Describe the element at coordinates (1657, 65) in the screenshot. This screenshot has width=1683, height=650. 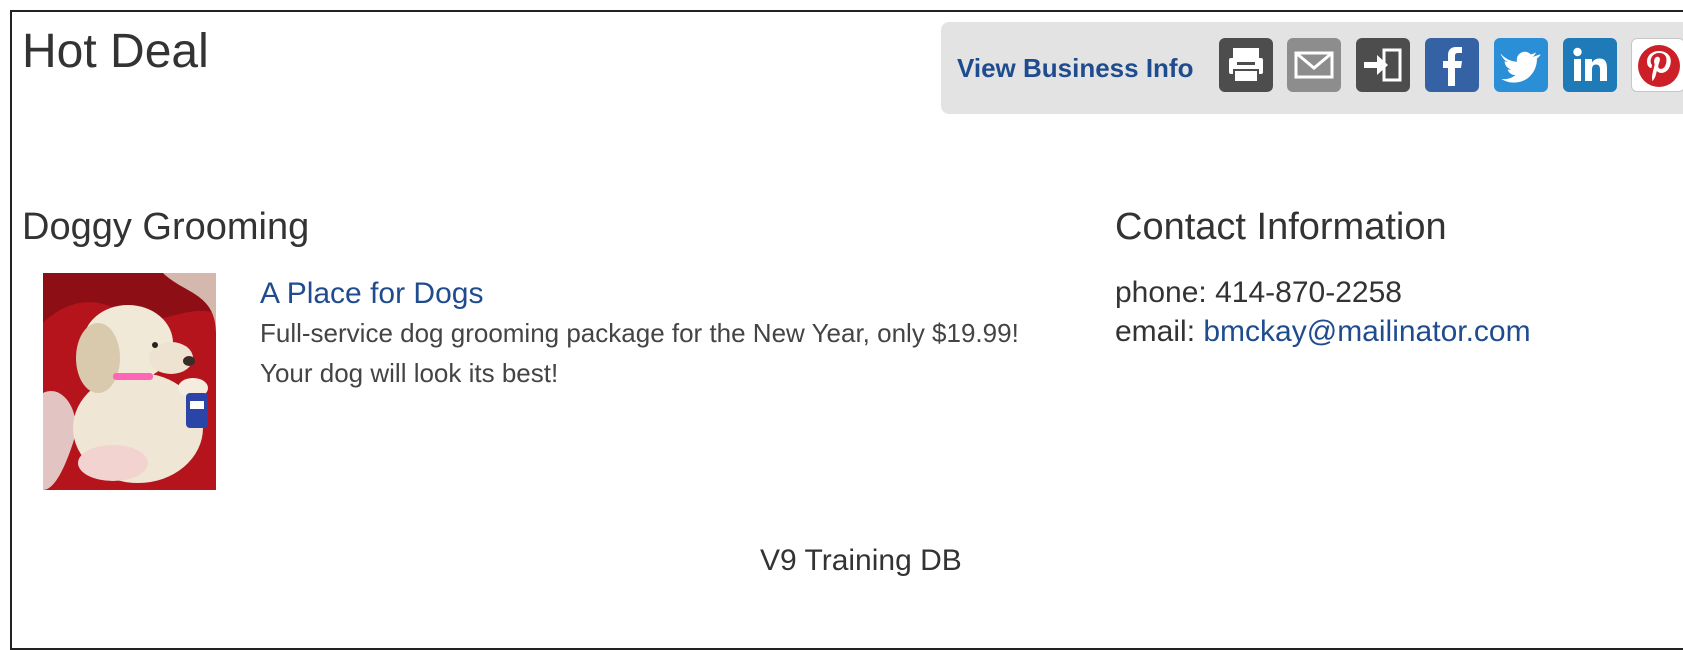
I see `pinterest-icon` at that location.